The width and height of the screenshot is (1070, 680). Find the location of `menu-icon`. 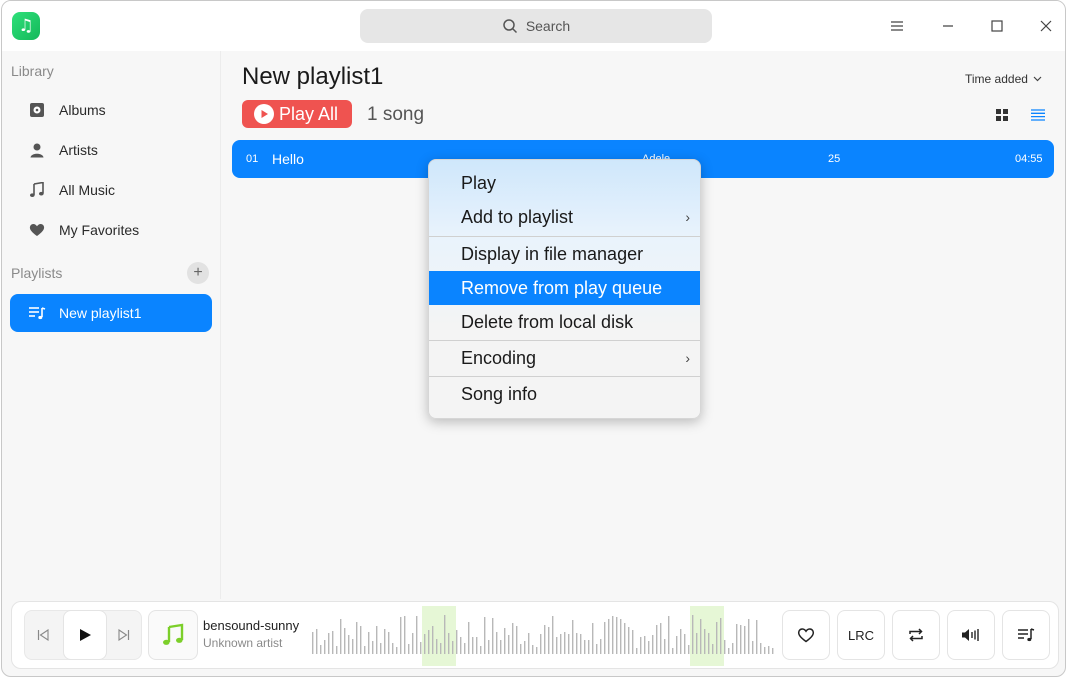

menu-icon is located at coordinates (897, 26).